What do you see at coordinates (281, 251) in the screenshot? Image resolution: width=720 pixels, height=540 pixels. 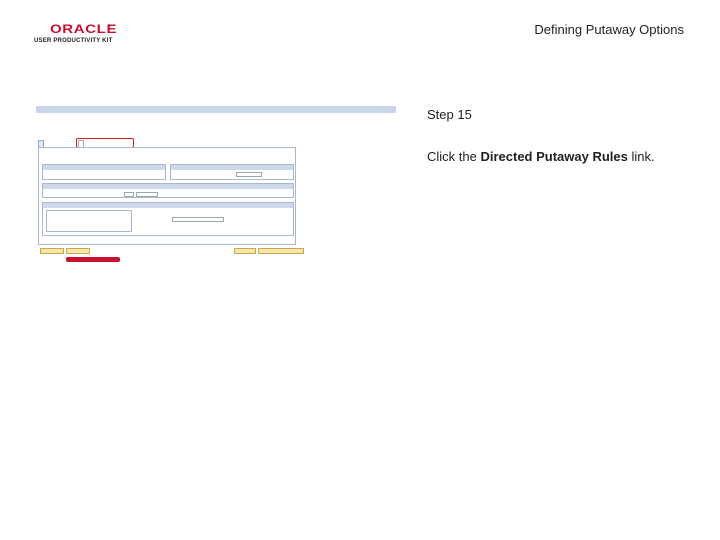 I see `update-display-button` at bounding box center [281, 251].